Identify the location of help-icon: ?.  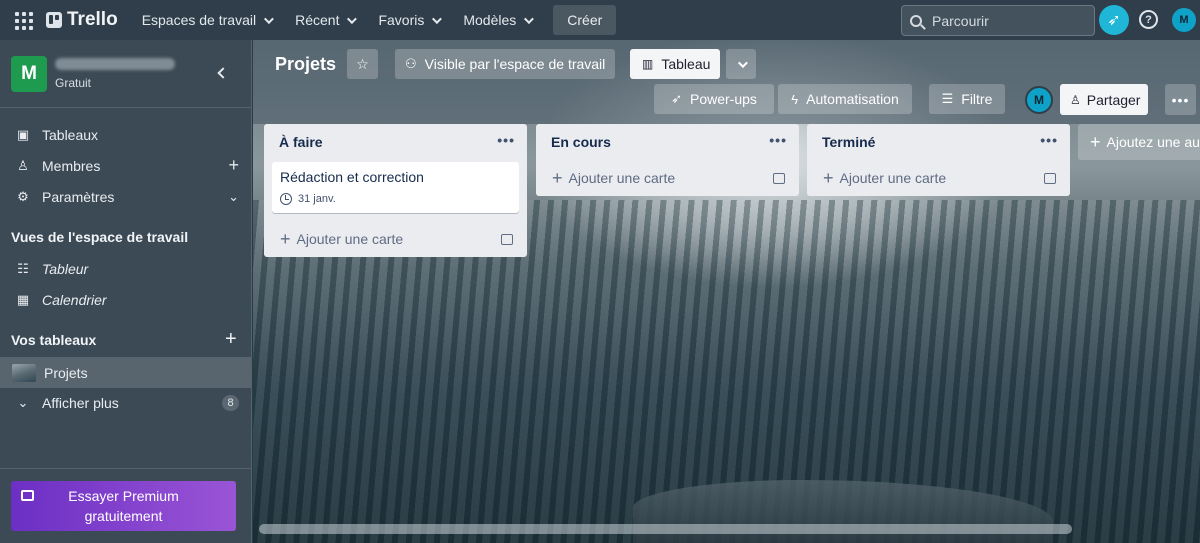
(1148, 19).